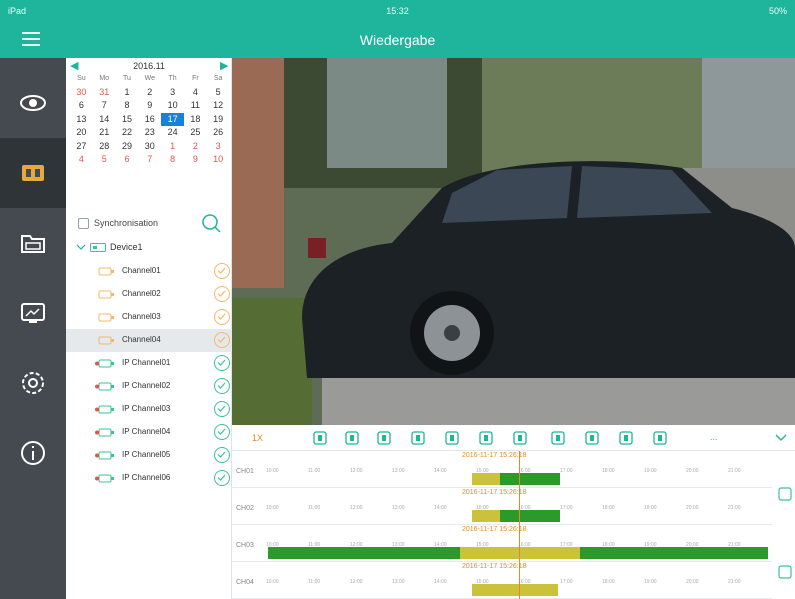 This screenshot has width=795, height=599. What do you see at coordinates (149, 363) in the screenshot?
I see `channel-item: IP Channel01` at bounding box center [149, 363].